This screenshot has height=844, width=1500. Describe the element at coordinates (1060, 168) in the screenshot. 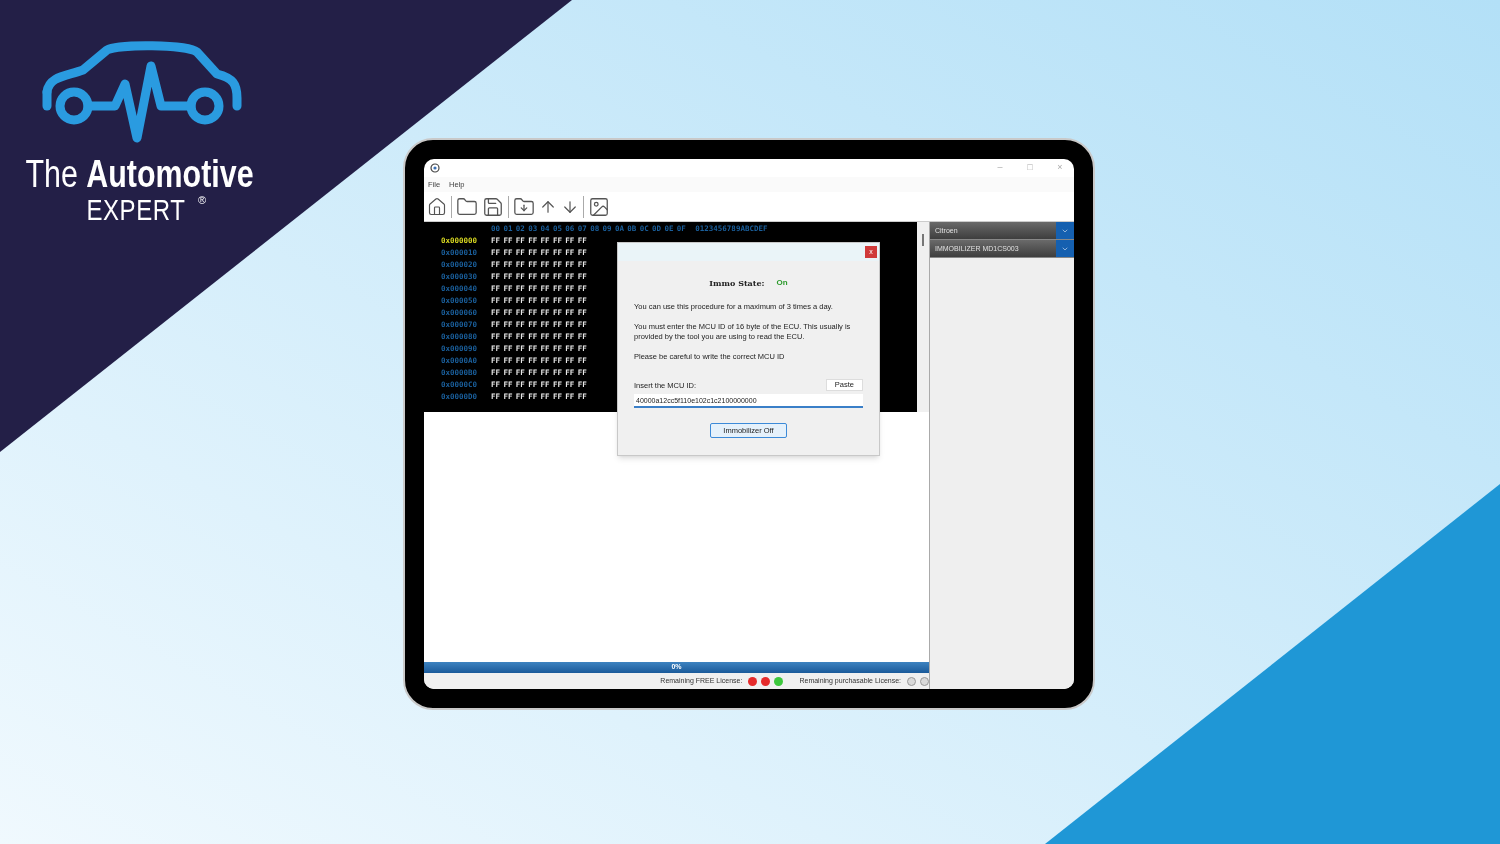

I see `window-control: ×` at that location.